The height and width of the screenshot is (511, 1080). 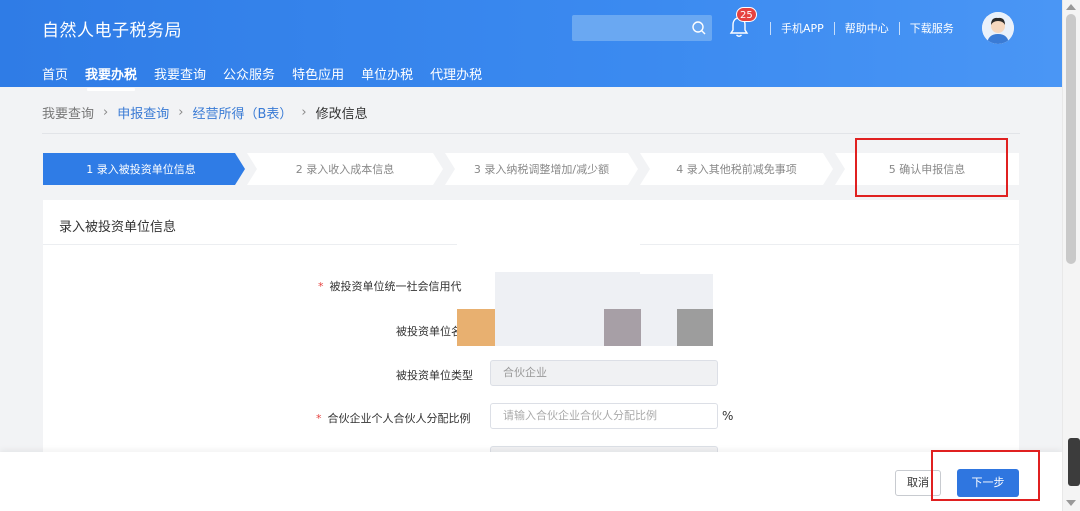 What do you see at coordinates (456, 75) in the screenshot?
I see `nav-agent-tax: 代理办税` at bounding box center [456, 75].